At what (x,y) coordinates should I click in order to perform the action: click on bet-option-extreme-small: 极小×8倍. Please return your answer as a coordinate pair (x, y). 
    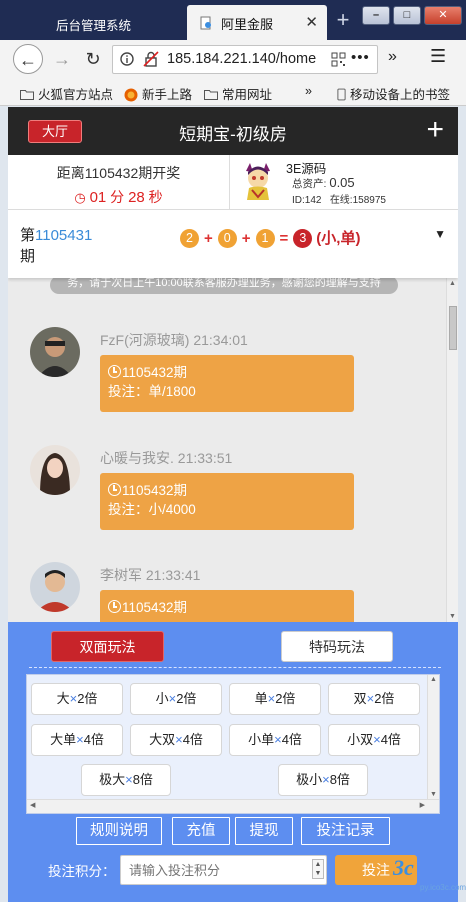
    Looking at the image, I should click on (323, 780).